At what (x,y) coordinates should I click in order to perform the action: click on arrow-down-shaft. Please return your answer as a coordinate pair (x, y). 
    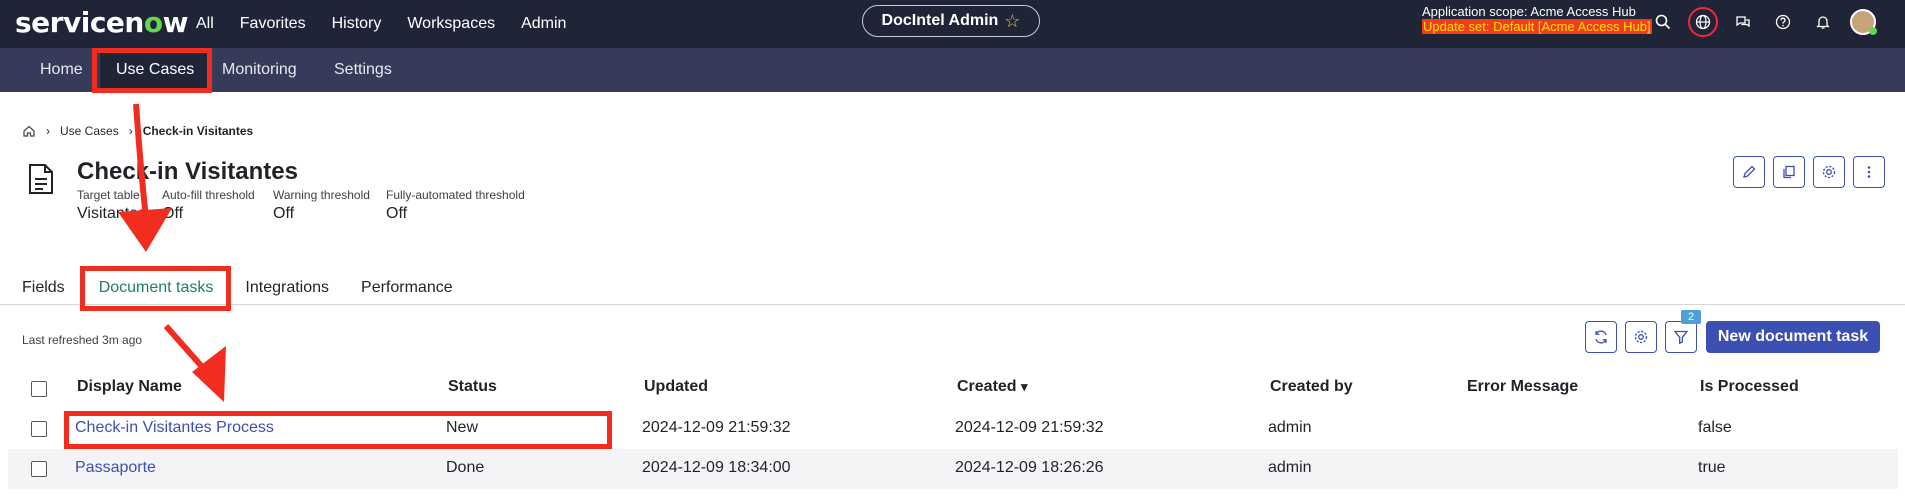
    Looking at the image, I should click on (141, 161).